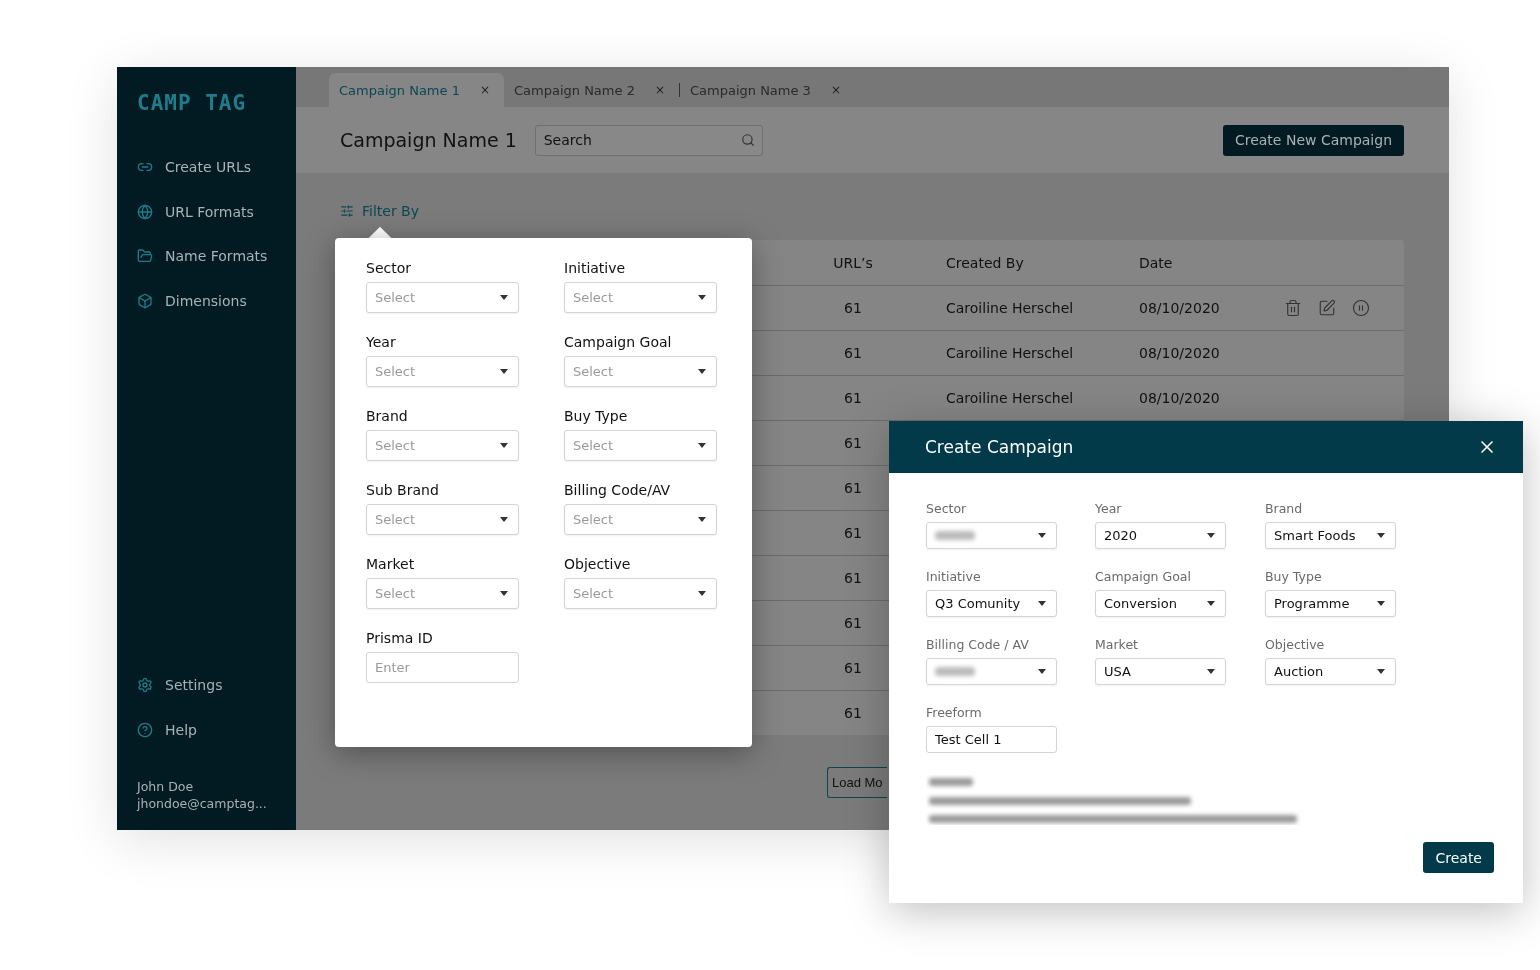 This screenshot has width=1540, height=970. I want to click on dropdown: Q3 Comunity, so click(991, 603).